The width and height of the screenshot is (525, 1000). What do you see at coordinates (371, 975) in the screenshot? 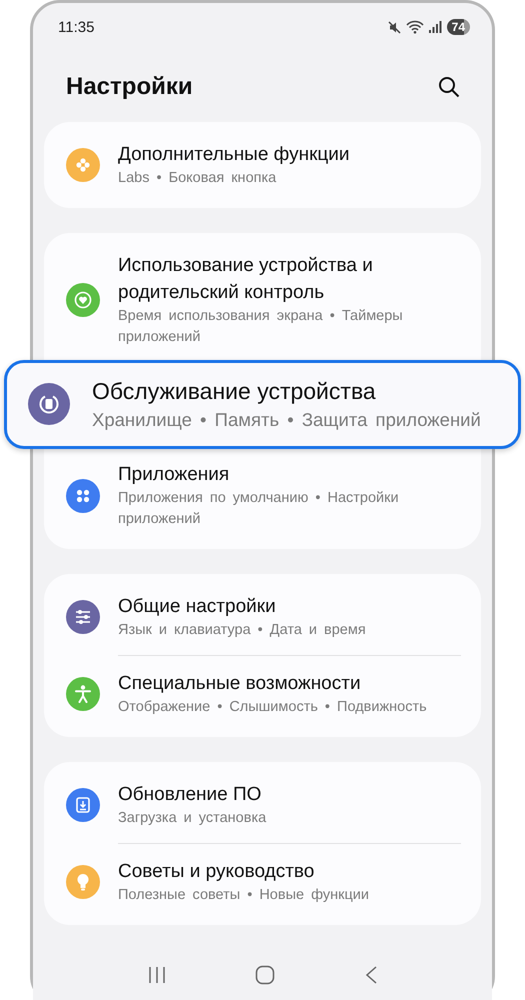
I see `back-icon` at bounding box center [371, 975].